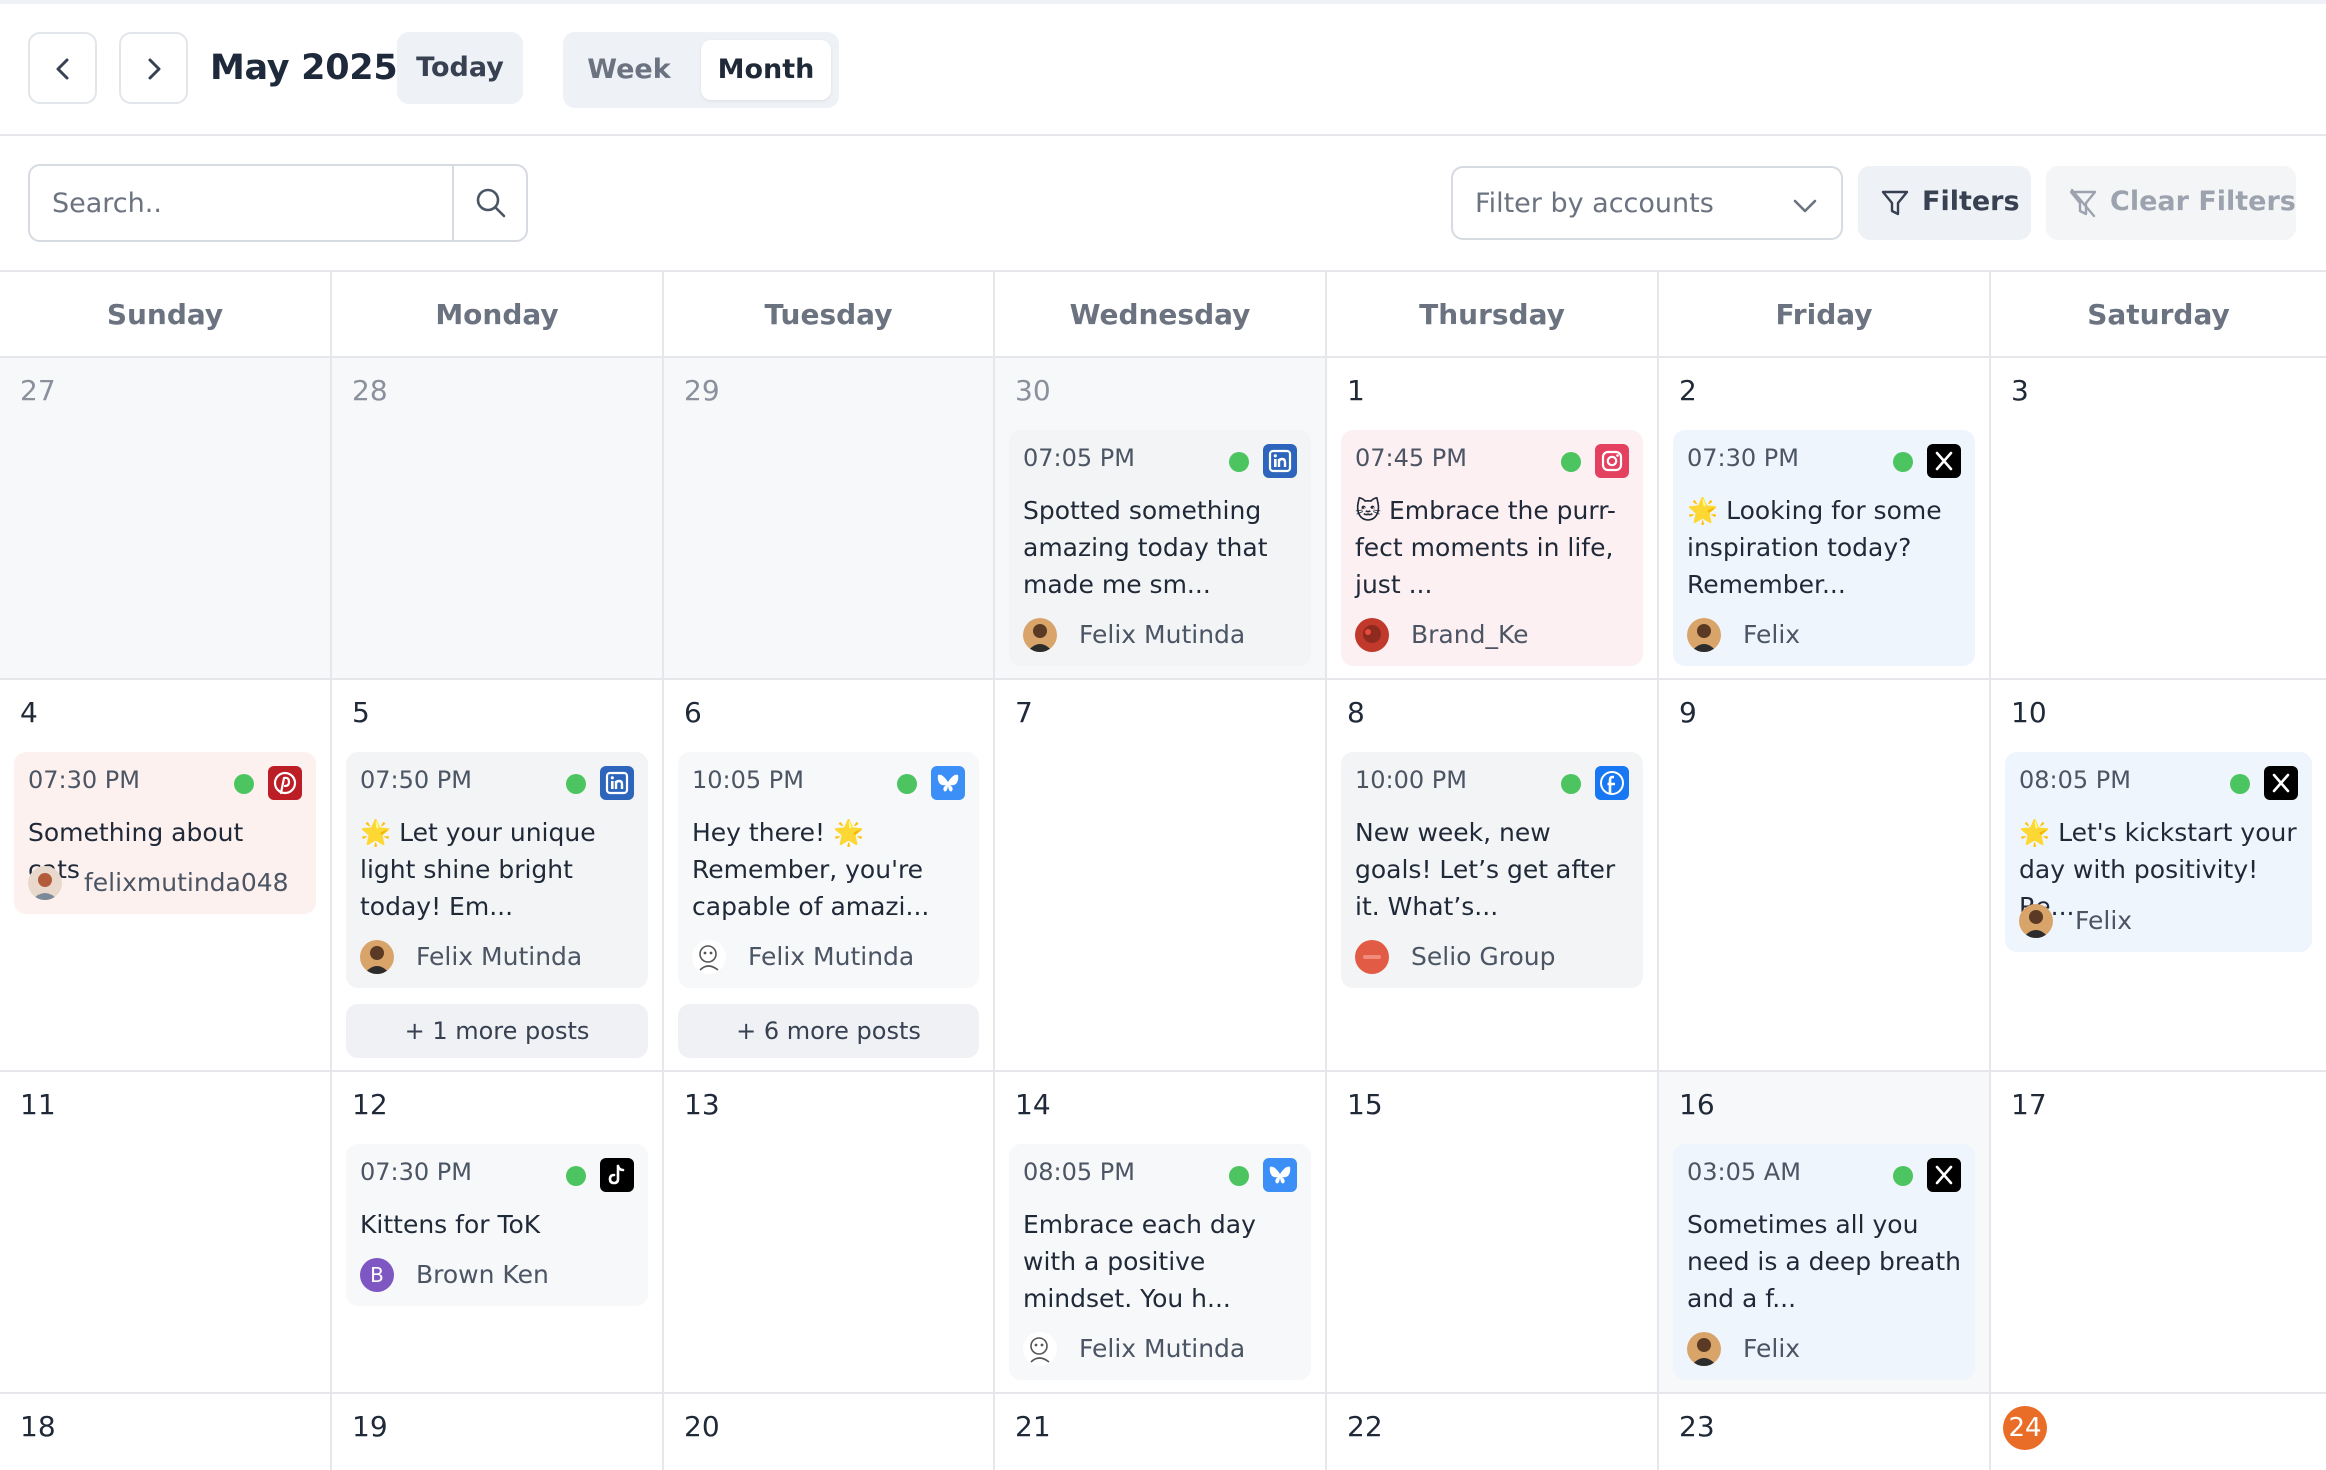 This screenshot has height=1470, width=2326. What do you see at coordinates (370, 1104) in the screenshot?
I see `day-number: 12` at bounding box center [370, 1104].